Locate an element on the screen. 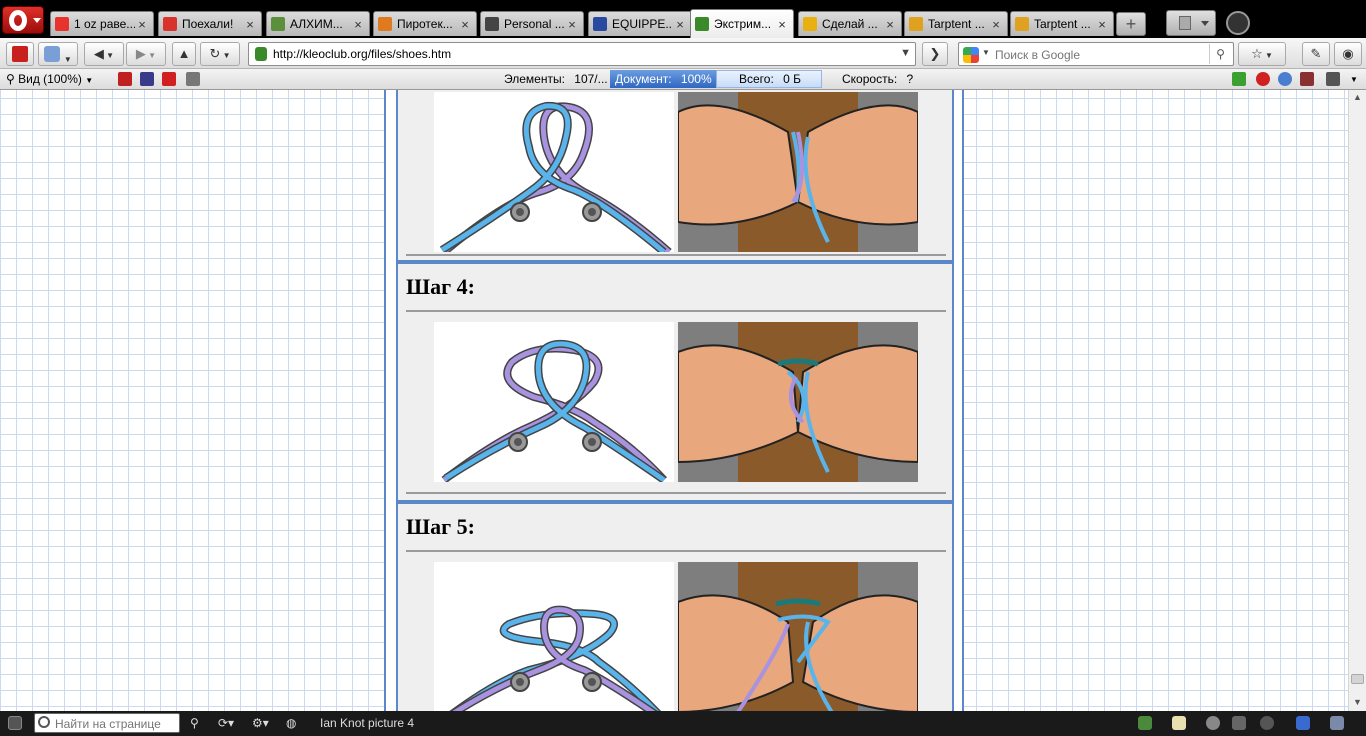 The width and height of the screenshot is (1366, 736). search-field: ▼ ⚲ is located at coordinates (1096, 54).